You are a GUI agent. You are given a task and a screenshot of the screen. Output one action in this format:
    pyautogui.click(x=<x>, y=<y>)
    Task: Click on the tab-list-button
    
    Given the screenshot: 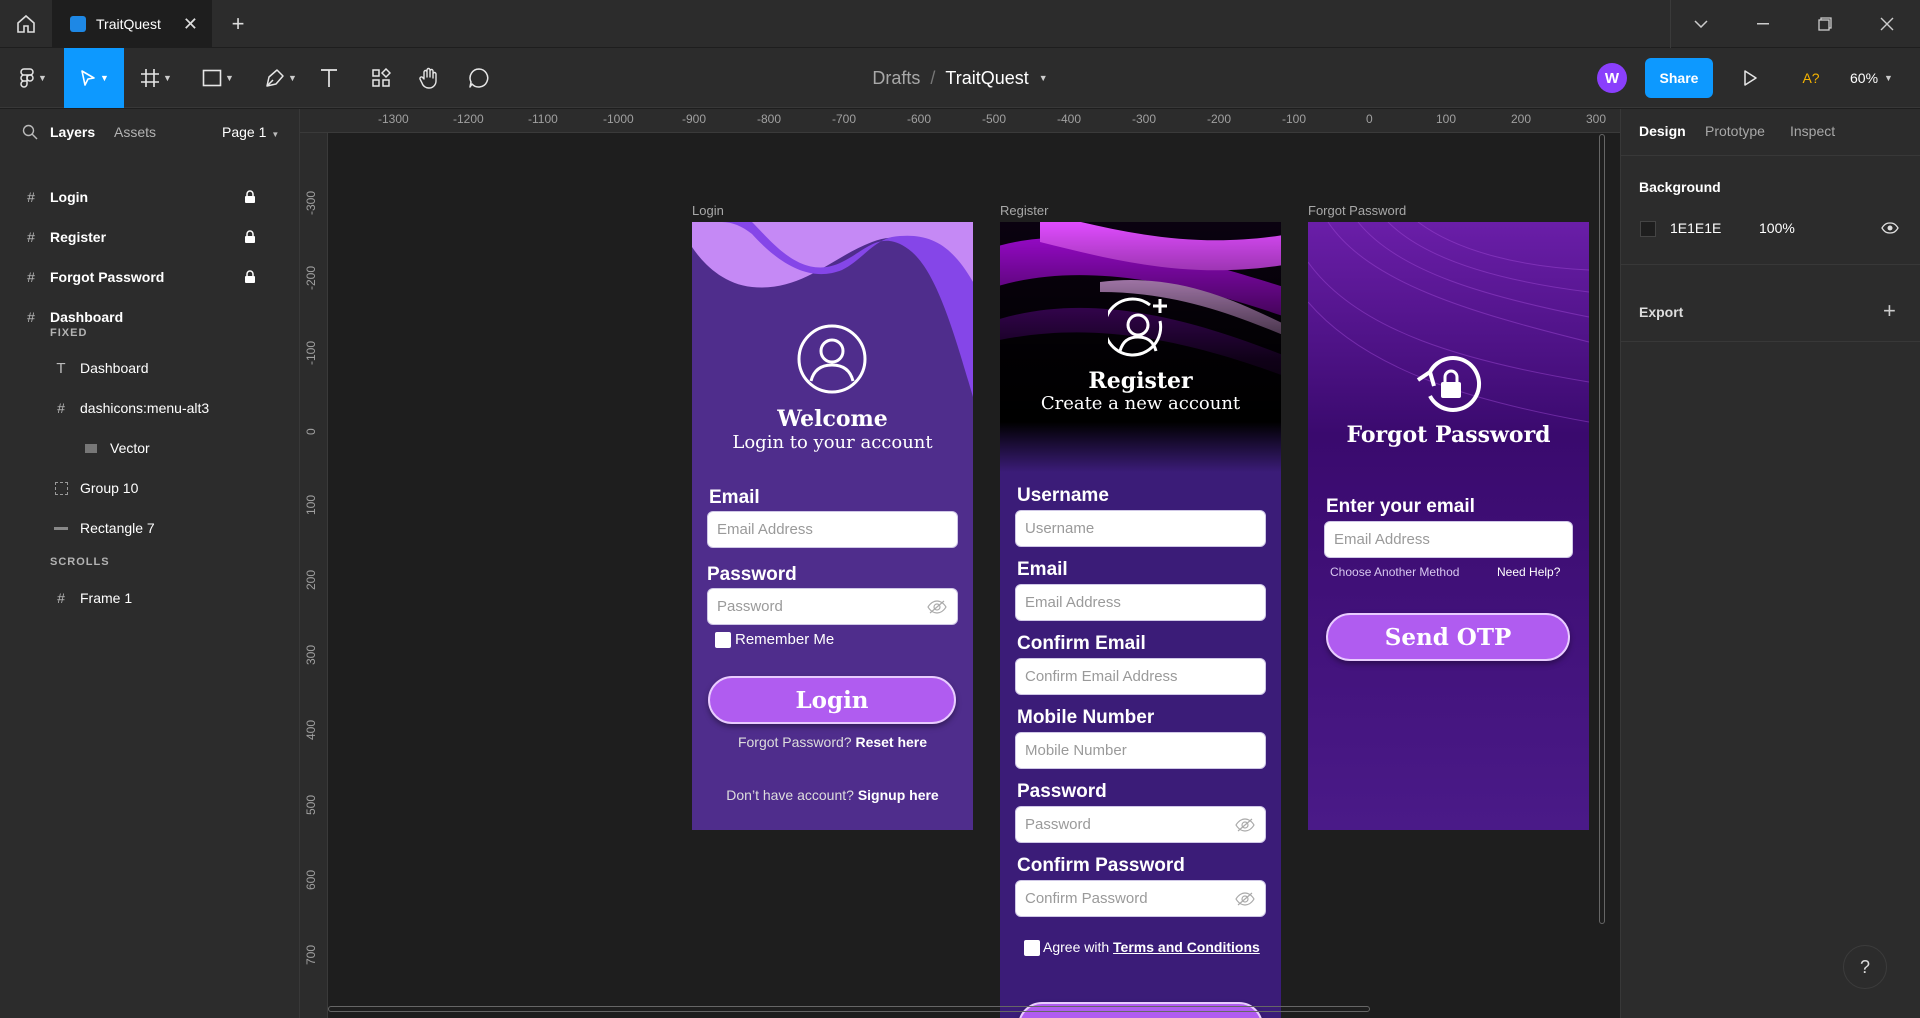 What is the action you would take?
    pyautogui.click(x=1701, y=24)
    